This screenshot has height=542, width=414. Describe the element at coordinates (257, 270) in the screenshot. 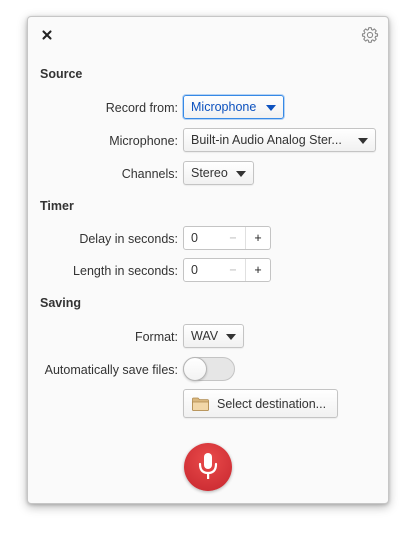

I see `length-increment-button: +` at that location.